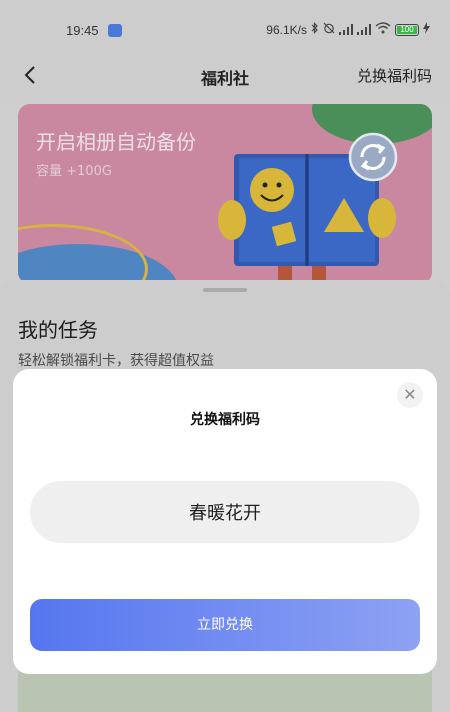 The height and width of the screenshot is (712, 450). Describe the element at coordinates (286, 29) in the screenshot. I see `network-speed: 96.1K/s` at that location.